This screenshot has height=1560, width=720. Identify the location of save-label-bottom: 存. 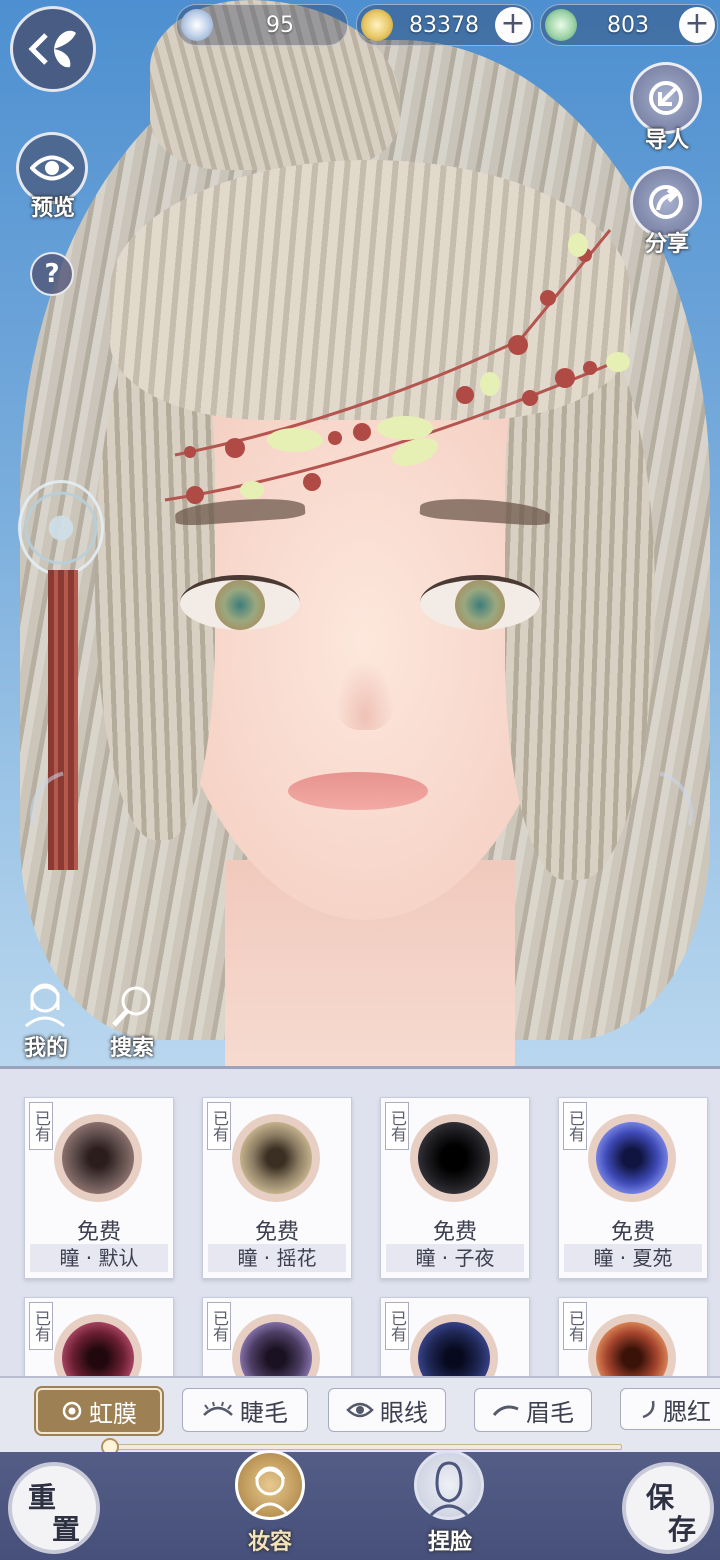
(682, 1529).